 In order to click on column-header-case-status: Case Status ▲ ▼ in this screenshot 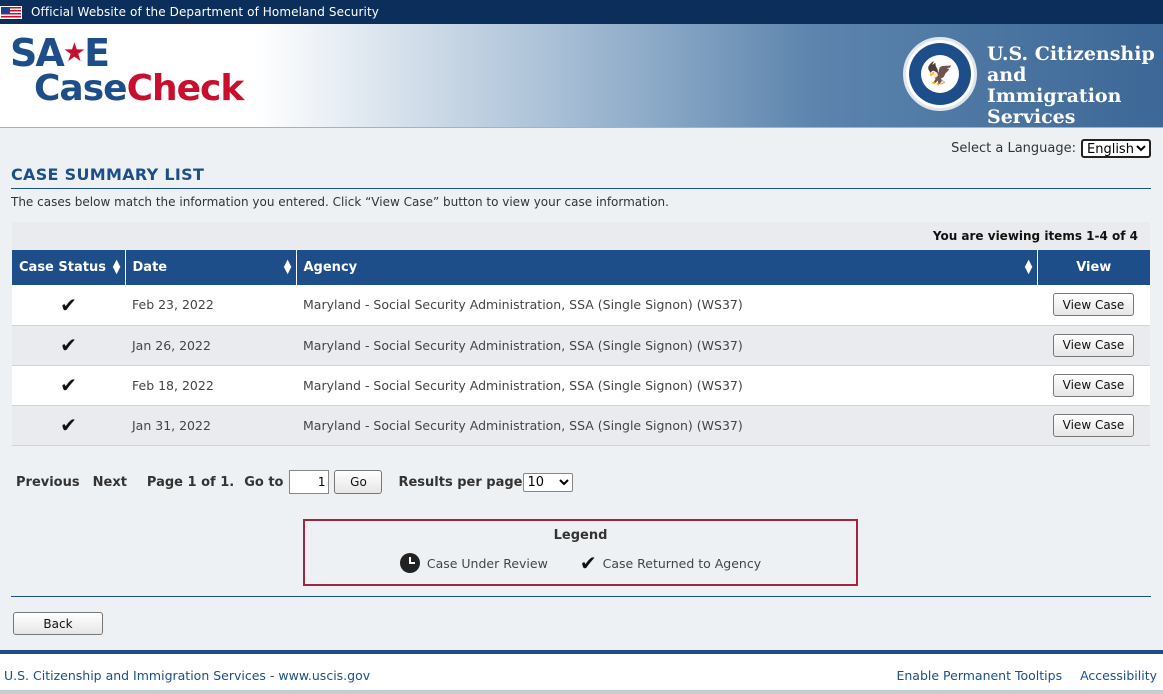, I will do `click(69, 267)`.